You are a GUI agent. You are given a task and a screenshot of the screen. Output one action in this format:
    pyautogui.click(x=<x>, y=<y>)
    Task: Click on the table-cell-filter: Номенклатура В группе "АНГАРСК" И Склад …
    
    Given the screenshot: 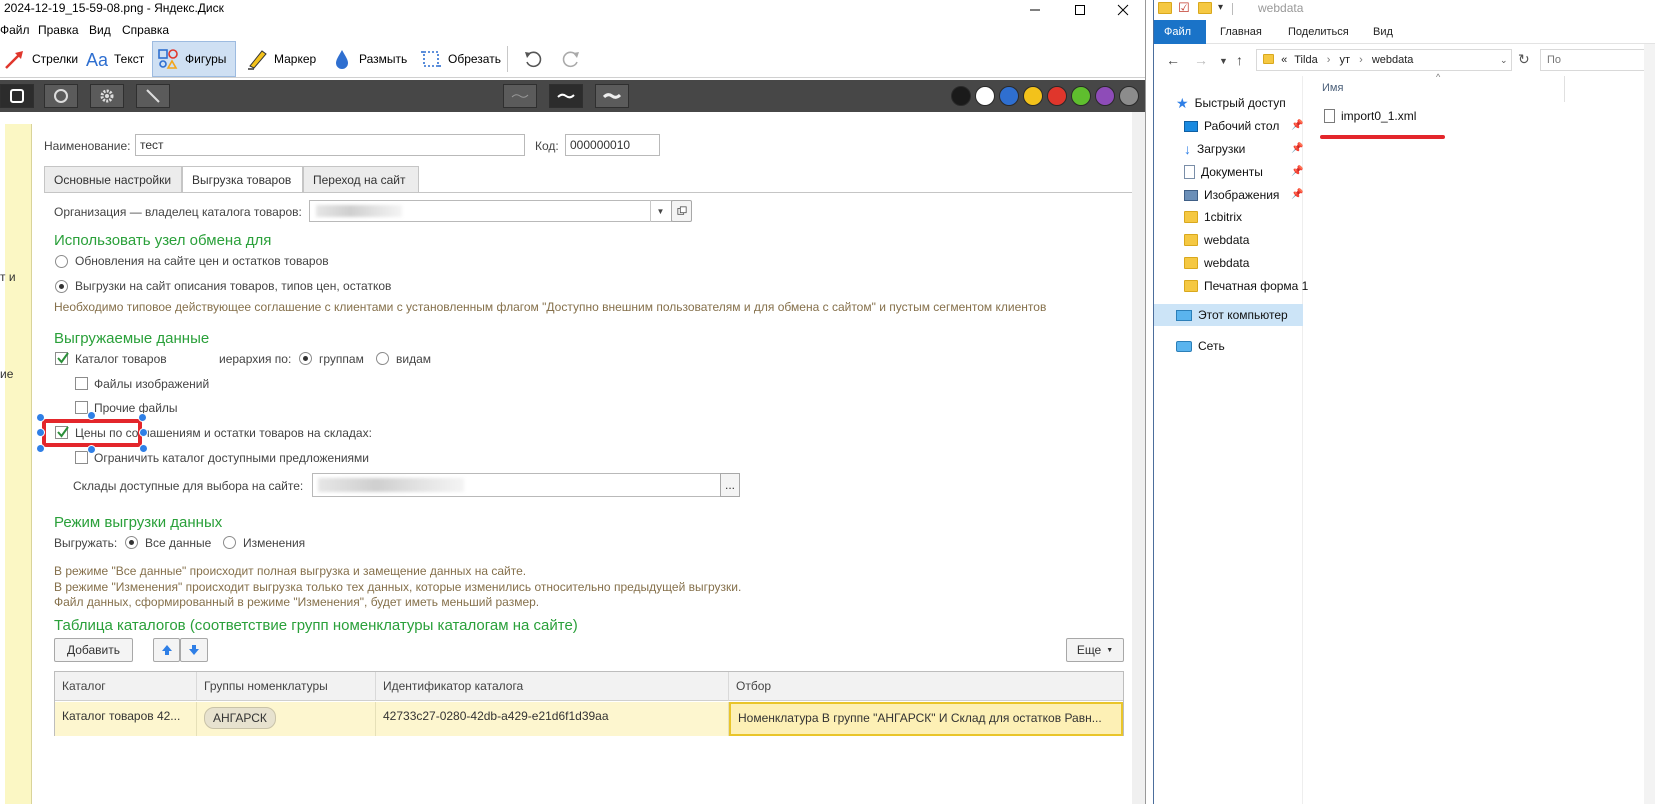 What is the action you would take?
    pyautogui.click(x=926, y=719)
    